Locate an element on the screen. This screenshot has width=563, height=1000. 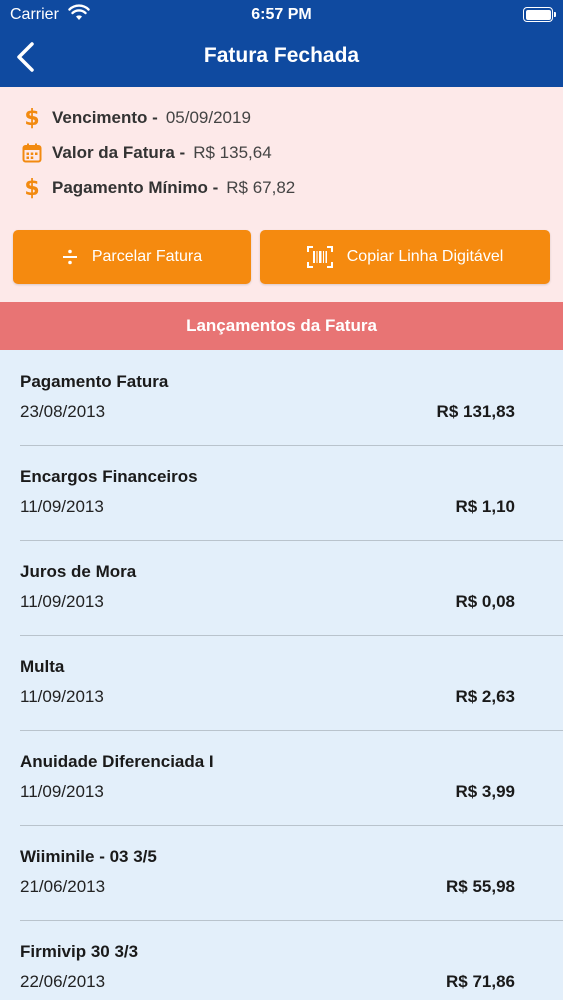
transaction-amount: R$ 2,63 is located at coordinates (485, 696).